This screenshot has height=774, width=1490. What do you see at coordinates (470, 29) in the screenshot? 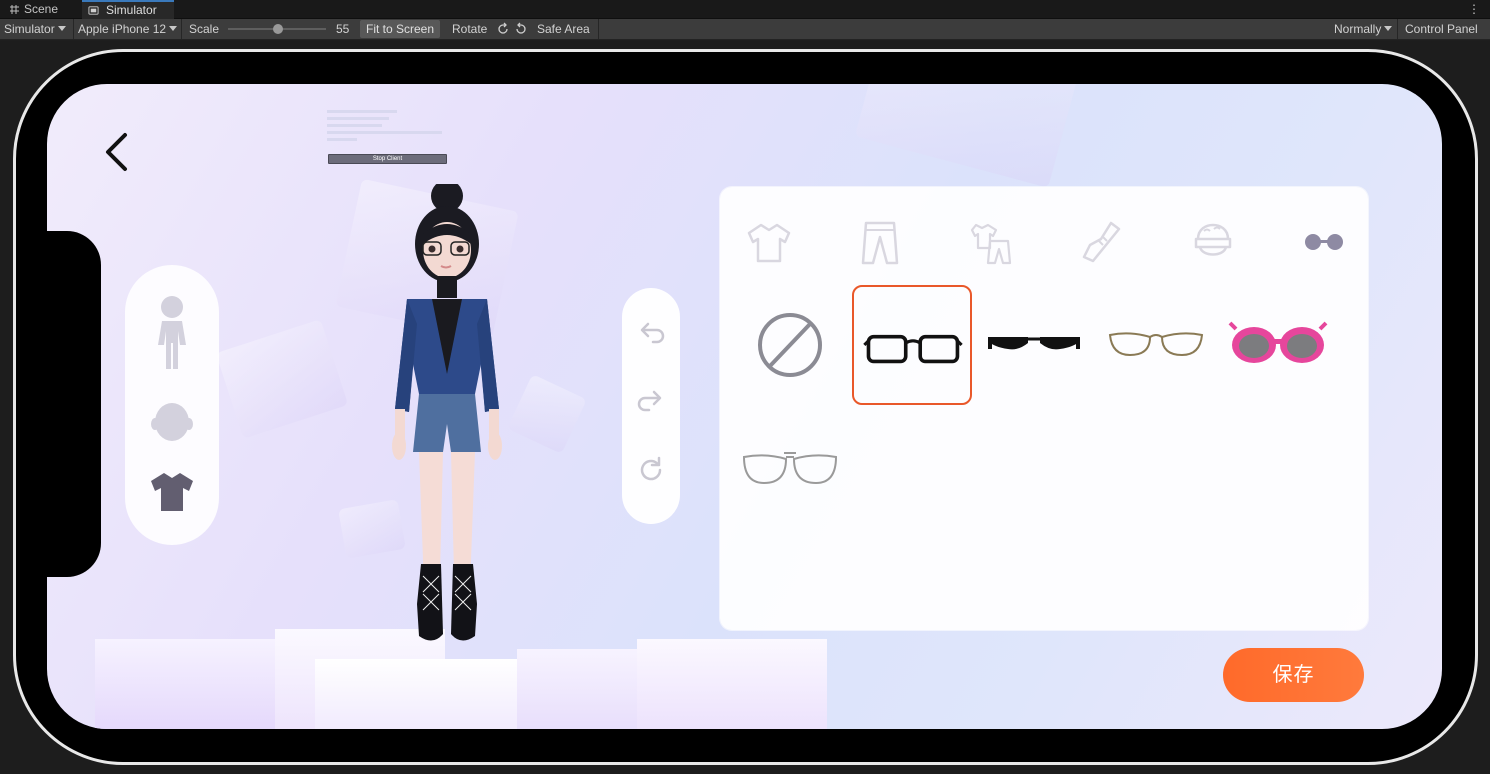
I see `rotate-label: Rotate` at bounding box center [470, 29].